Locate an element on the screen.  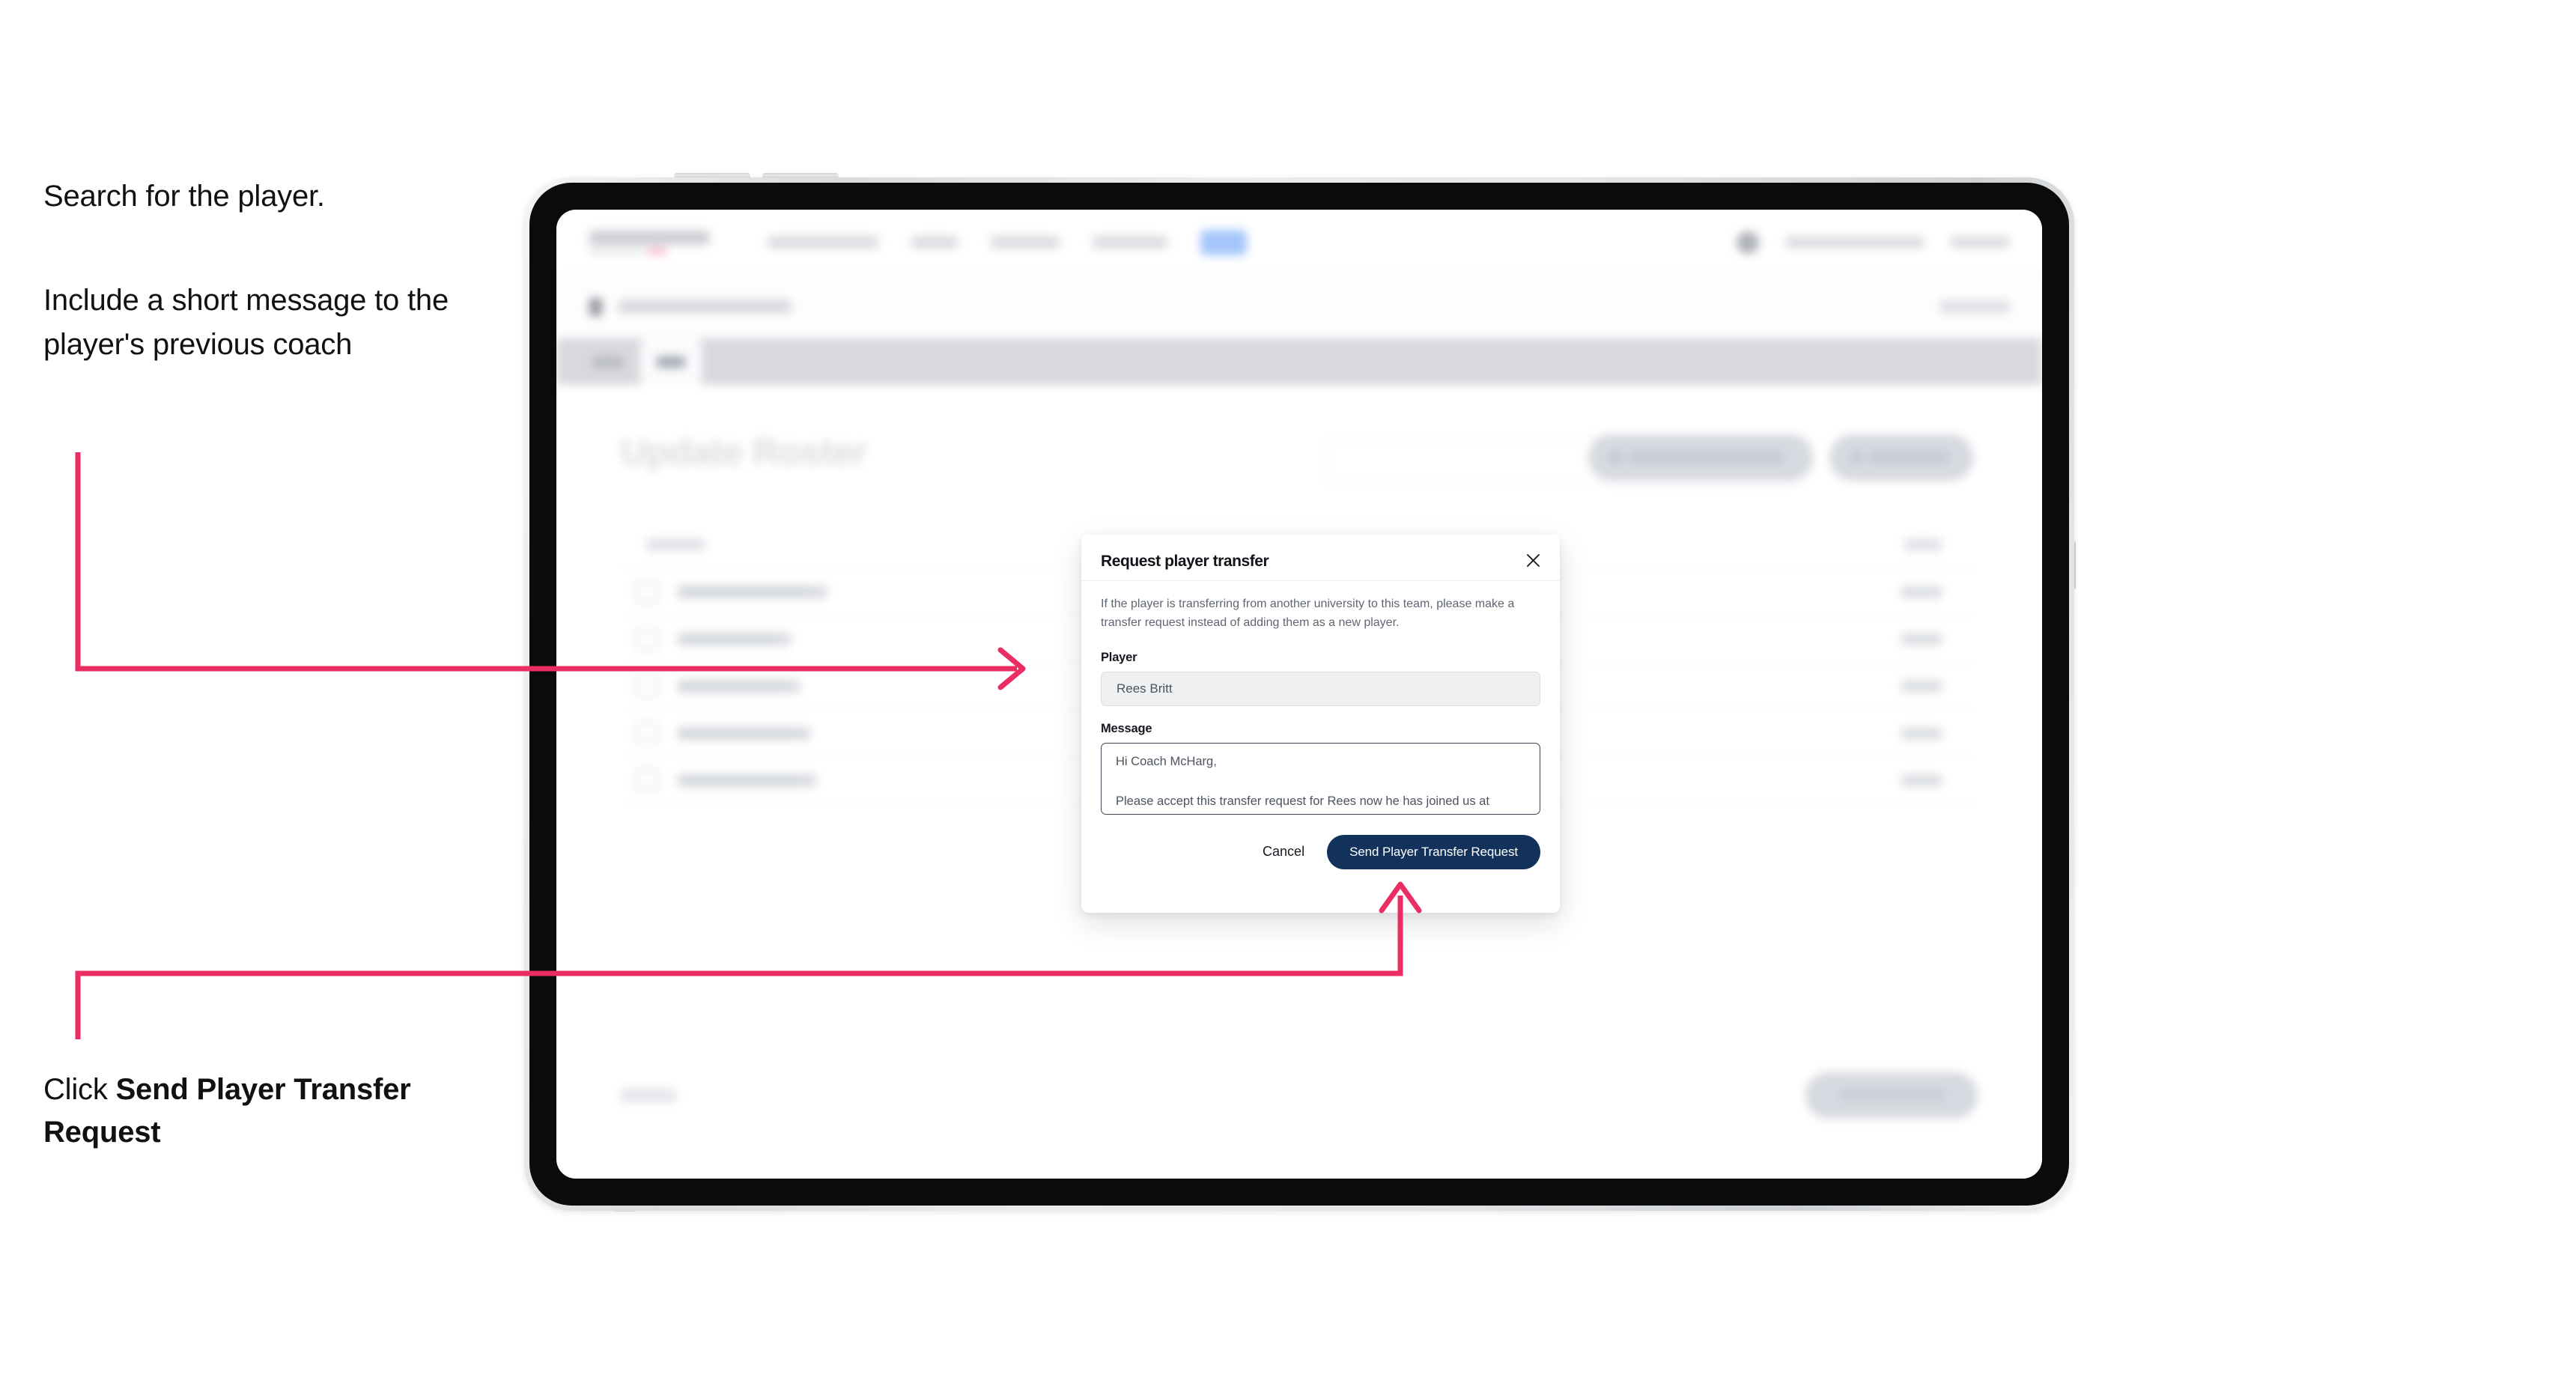
modal-header: Request player transfer is located at coordinates (1320, 558).